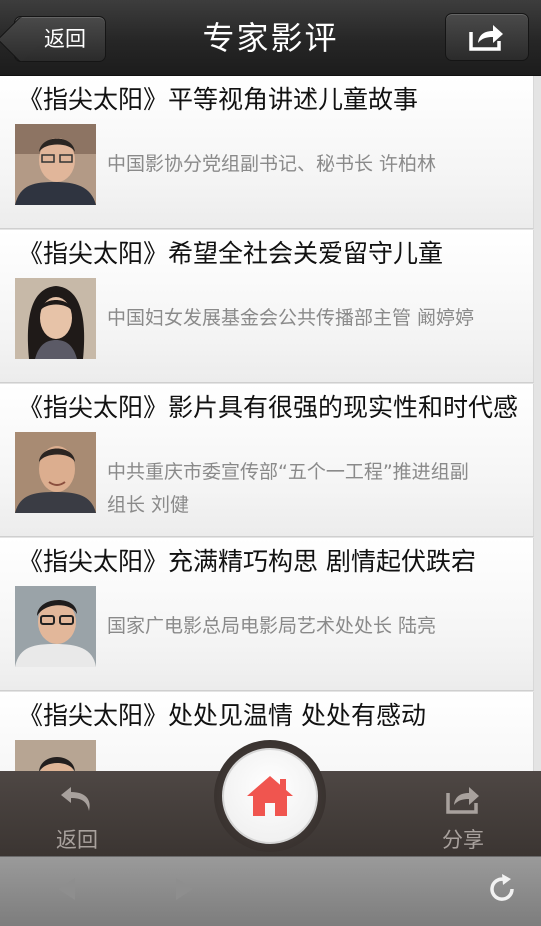  Describe the element at coordinates (222, 715) in the screenshot. I see `article-title: 《指尖太阳》处处见温情 处处有感动` at that location.